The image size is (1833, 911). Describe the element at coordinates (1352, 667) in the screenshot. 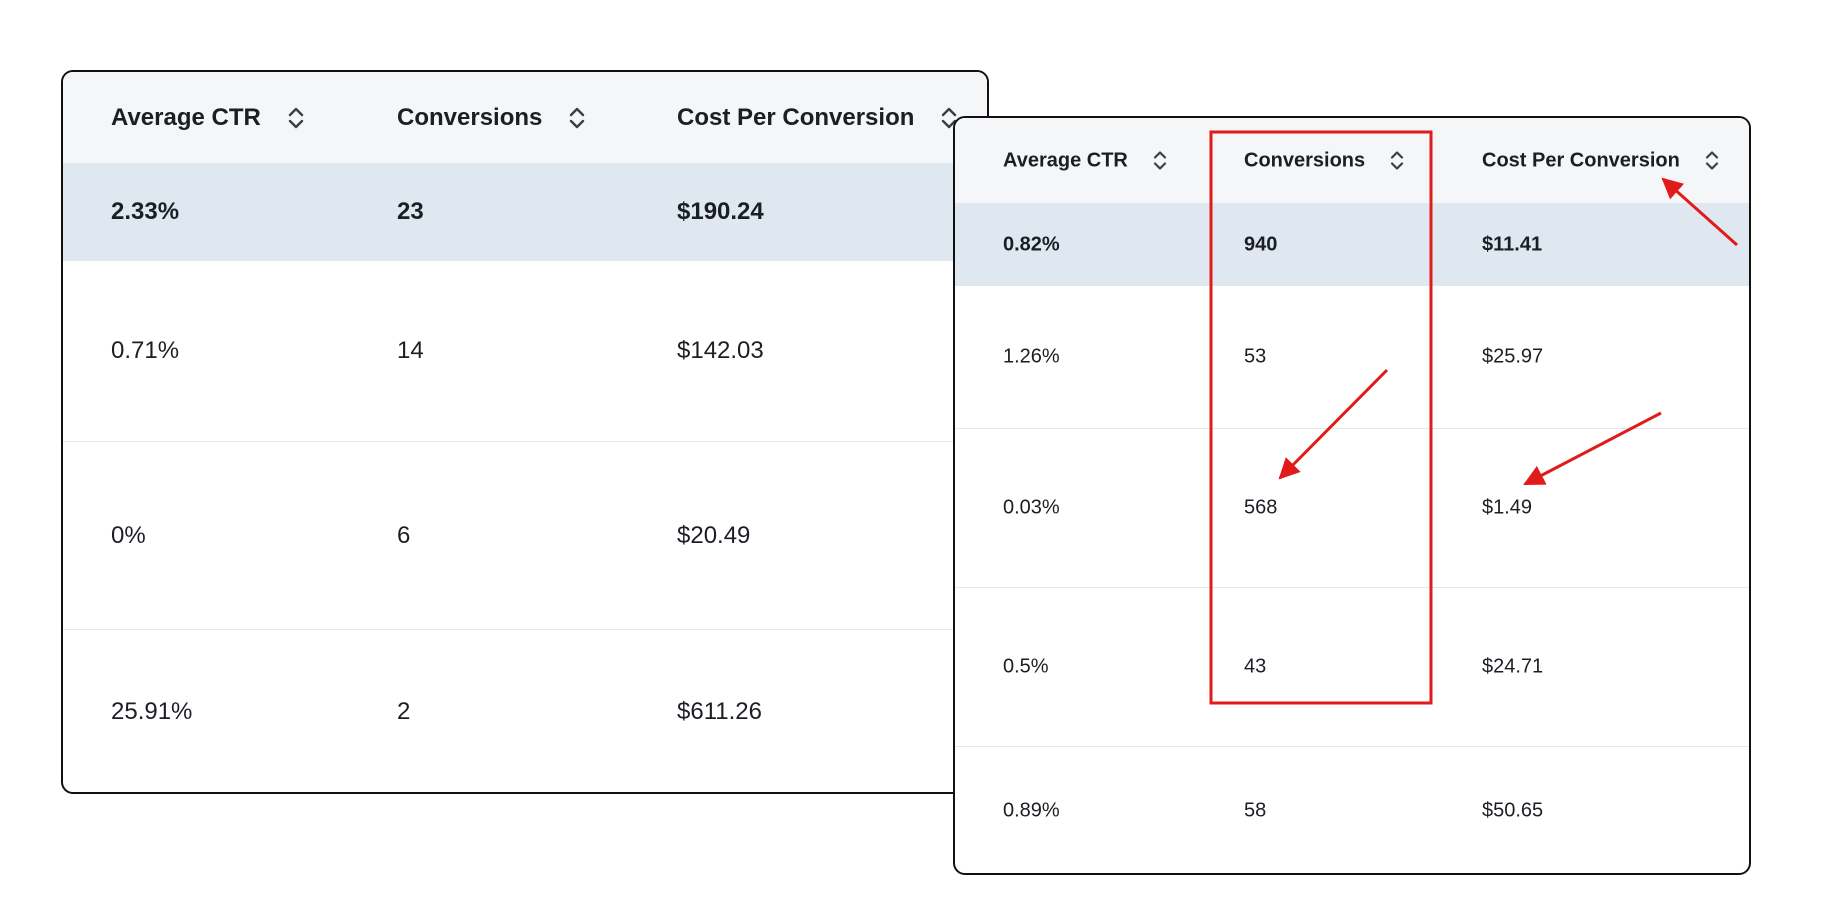

I see `table-row: 0.5% 43 $24.71` at that location.